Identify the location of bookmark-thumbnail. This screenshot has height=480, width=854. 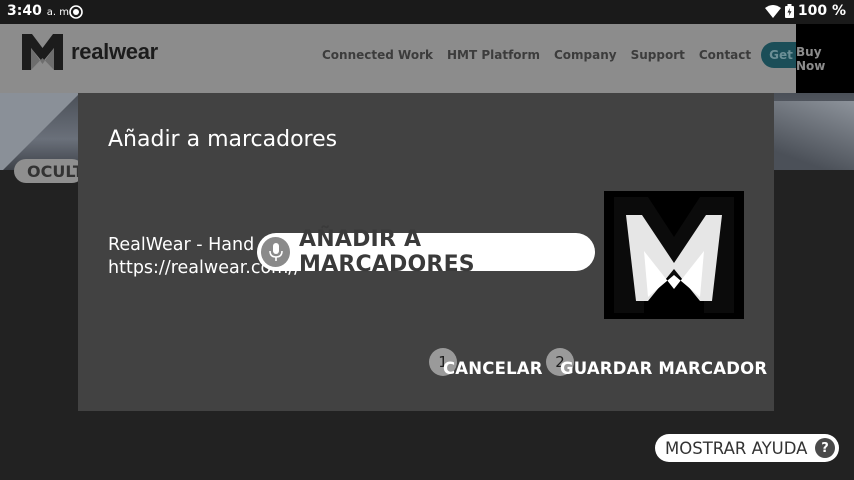
(674, 255).